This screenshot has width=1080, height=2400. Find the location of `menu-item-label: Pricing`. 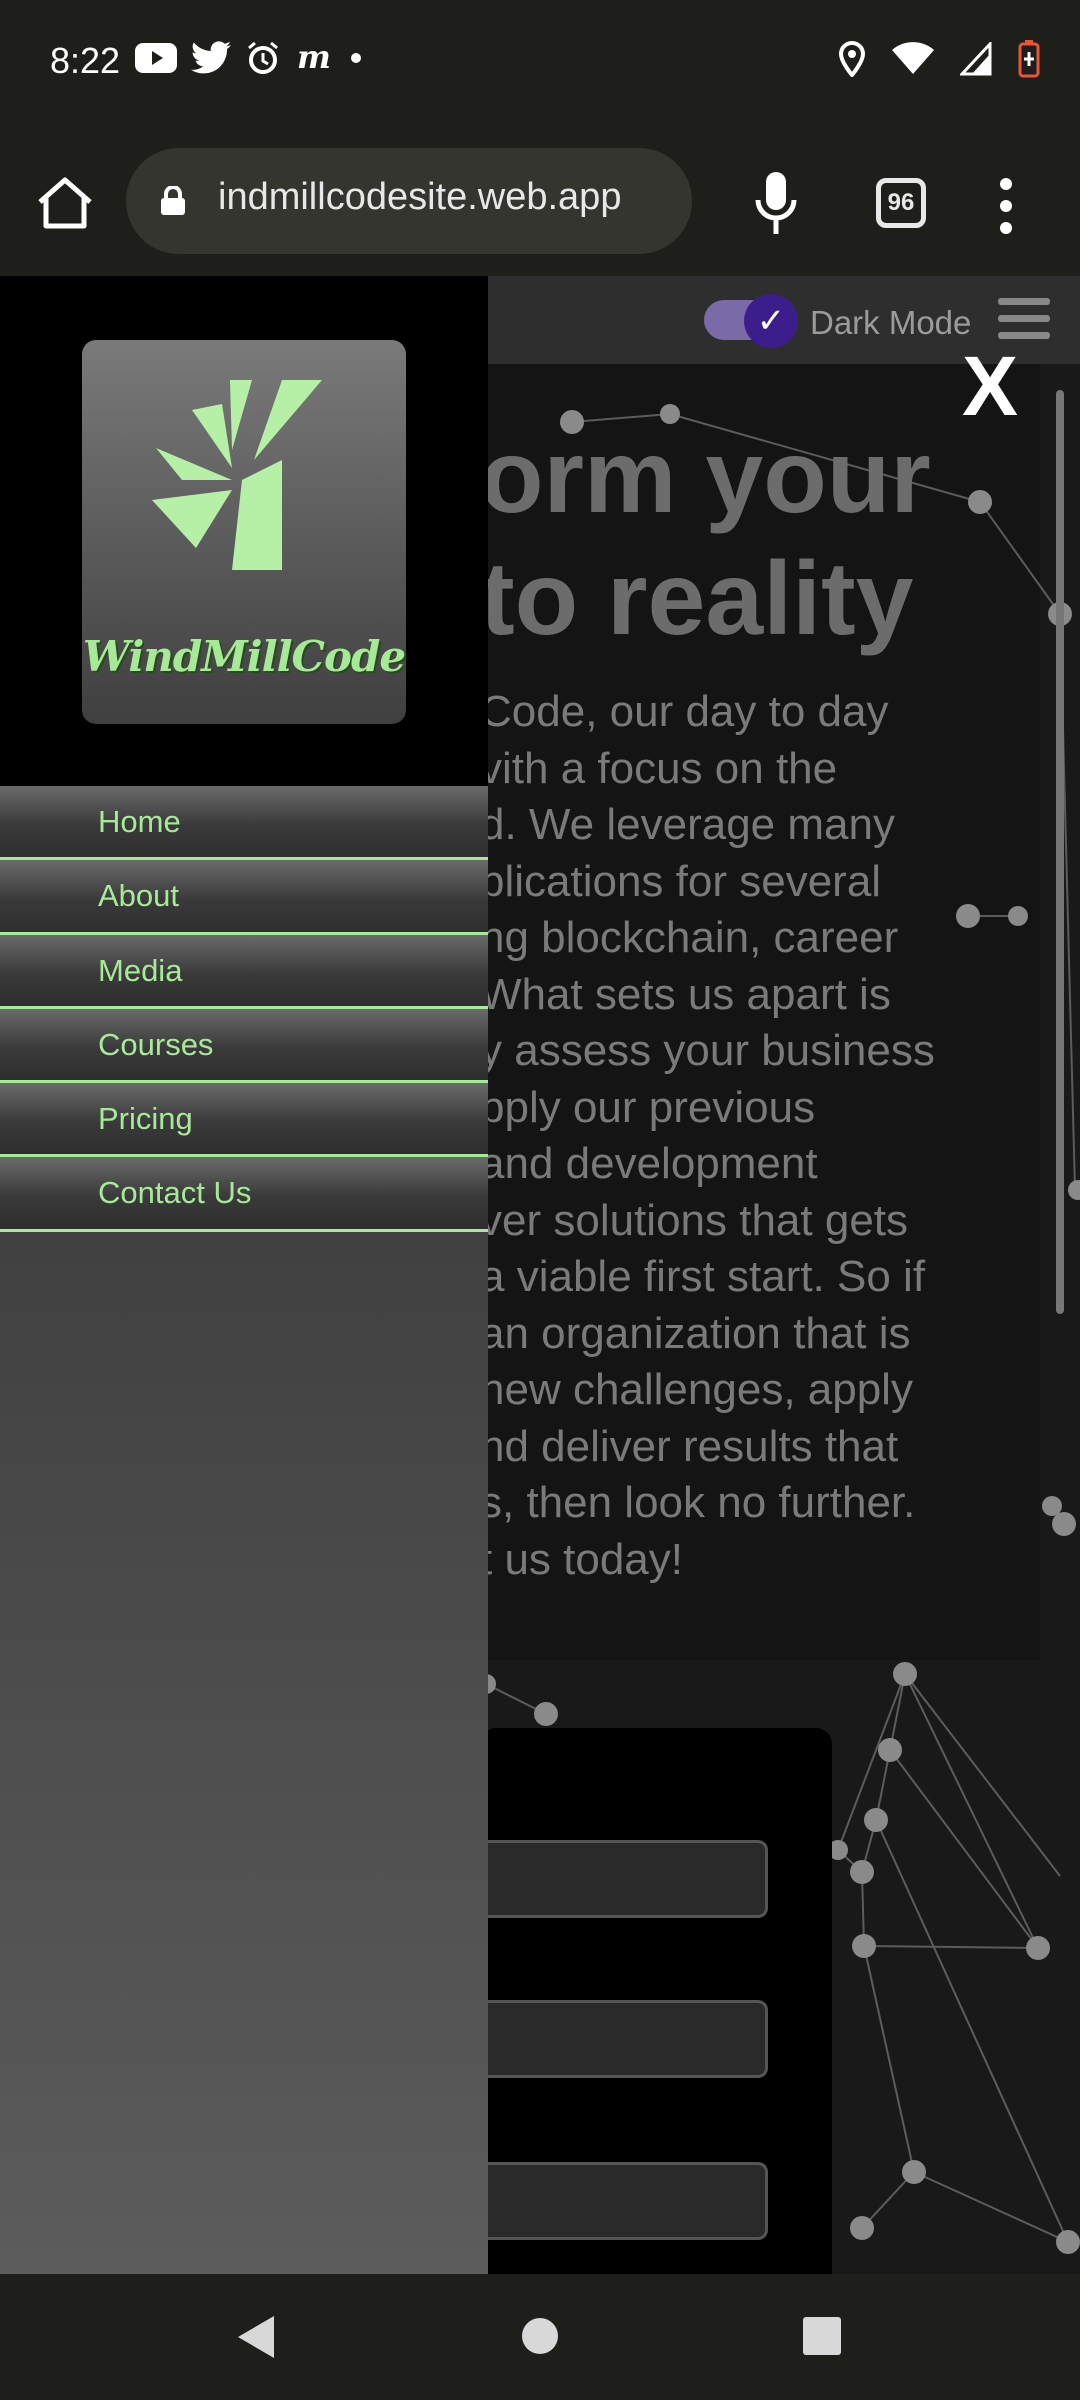

menu-item-label: Pricing is located at coordinates (145, 1119).